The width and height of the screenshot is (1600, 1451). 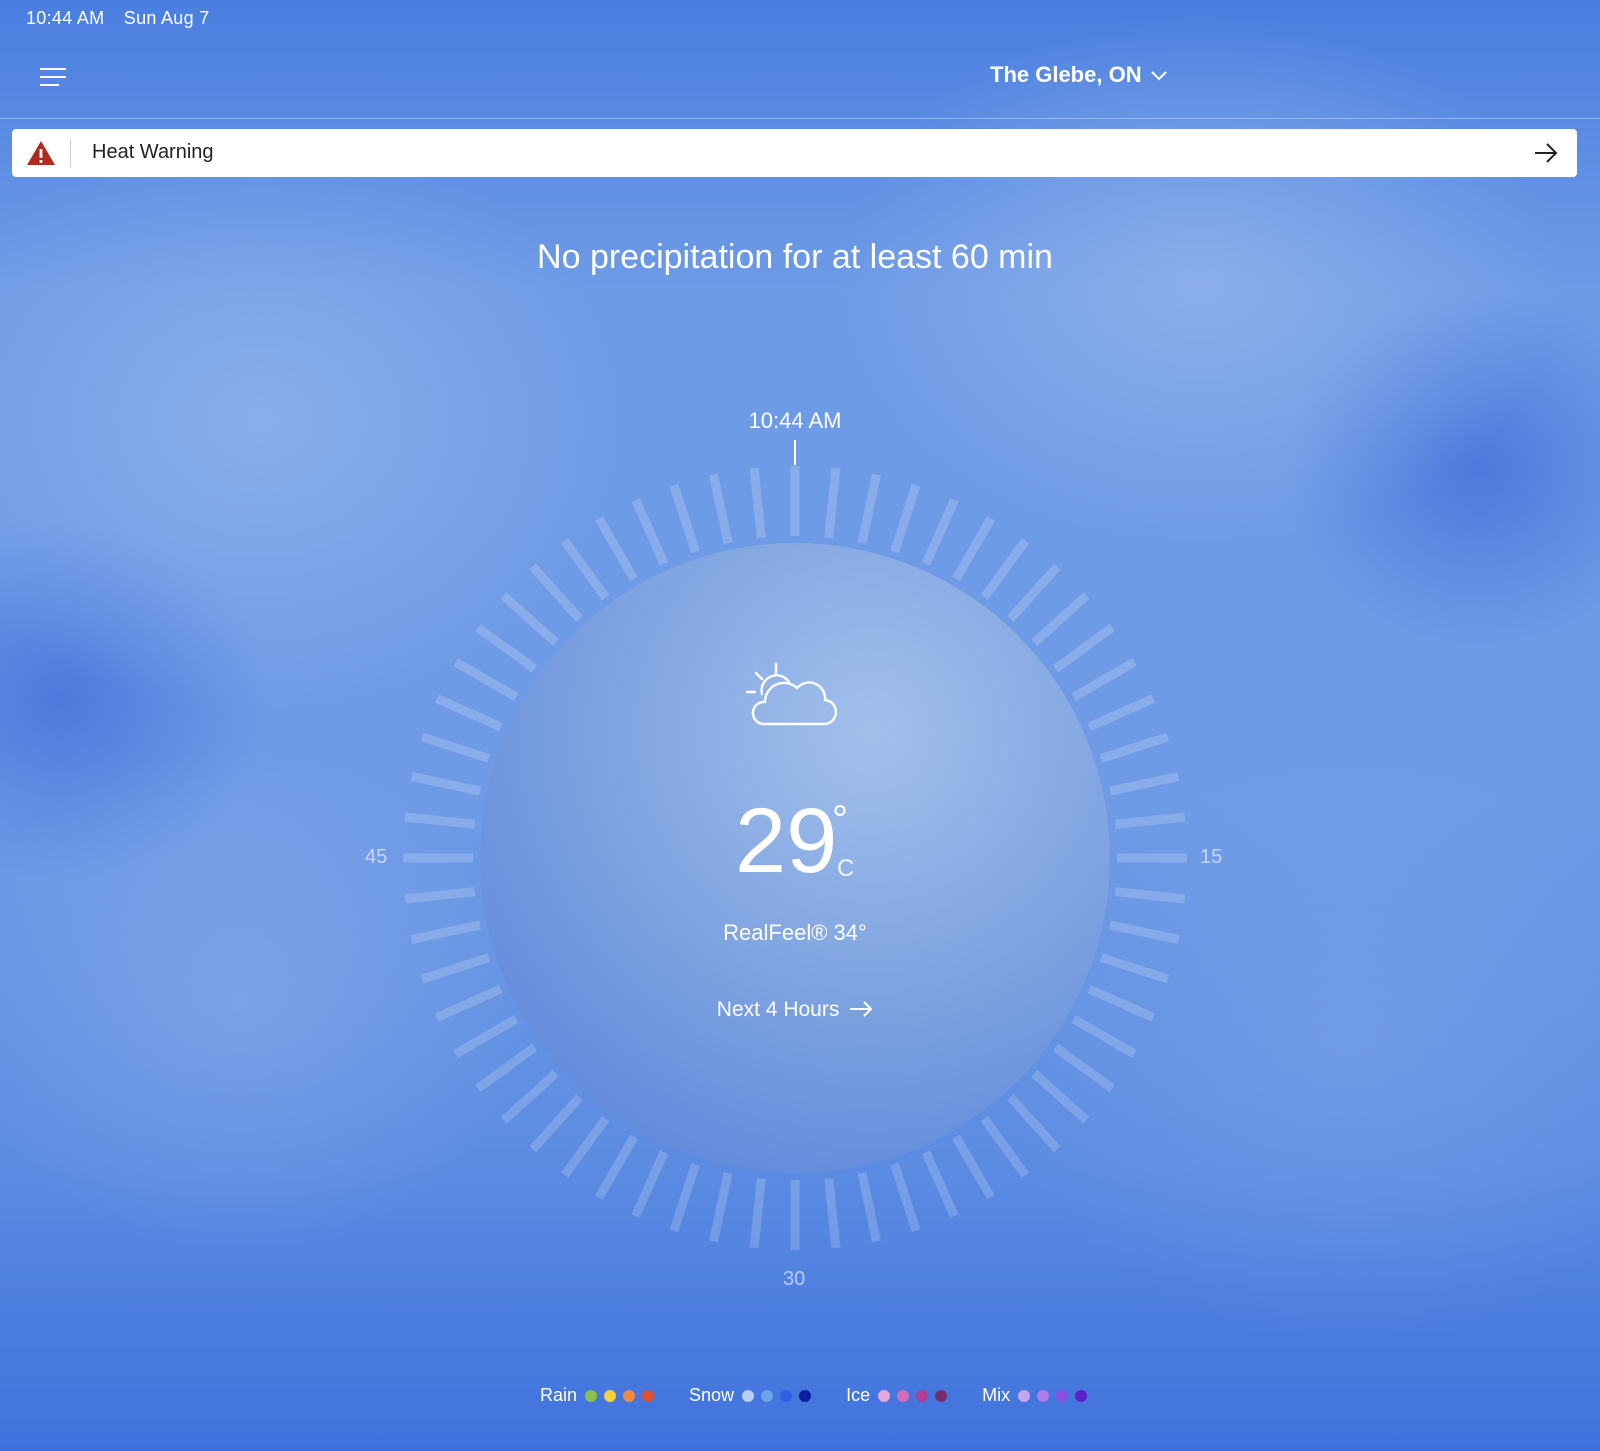 I want to click on minute-label-15: 15, so click(x=1211, y=857).